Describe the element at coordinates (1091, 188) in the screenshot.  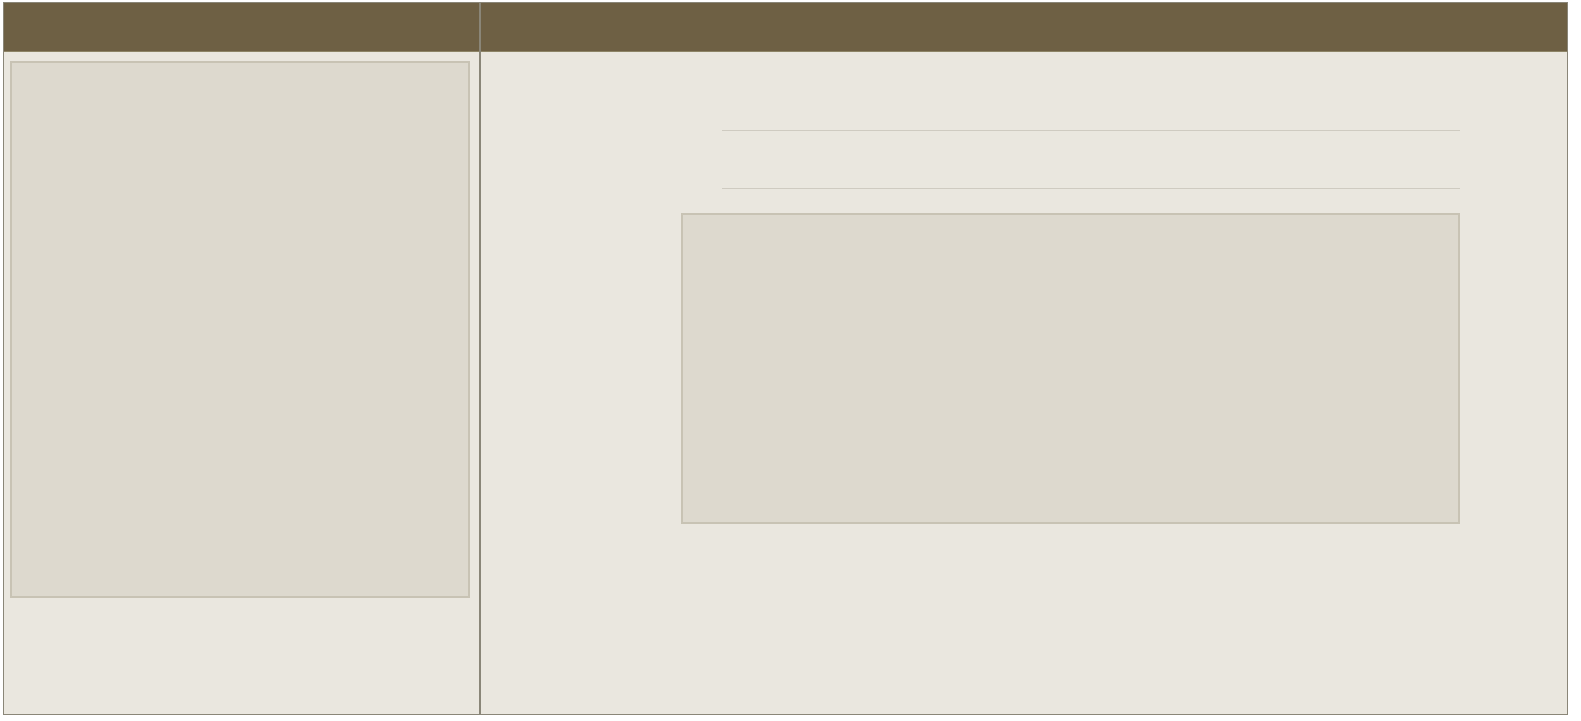
I see `divider-bottom` at that location.